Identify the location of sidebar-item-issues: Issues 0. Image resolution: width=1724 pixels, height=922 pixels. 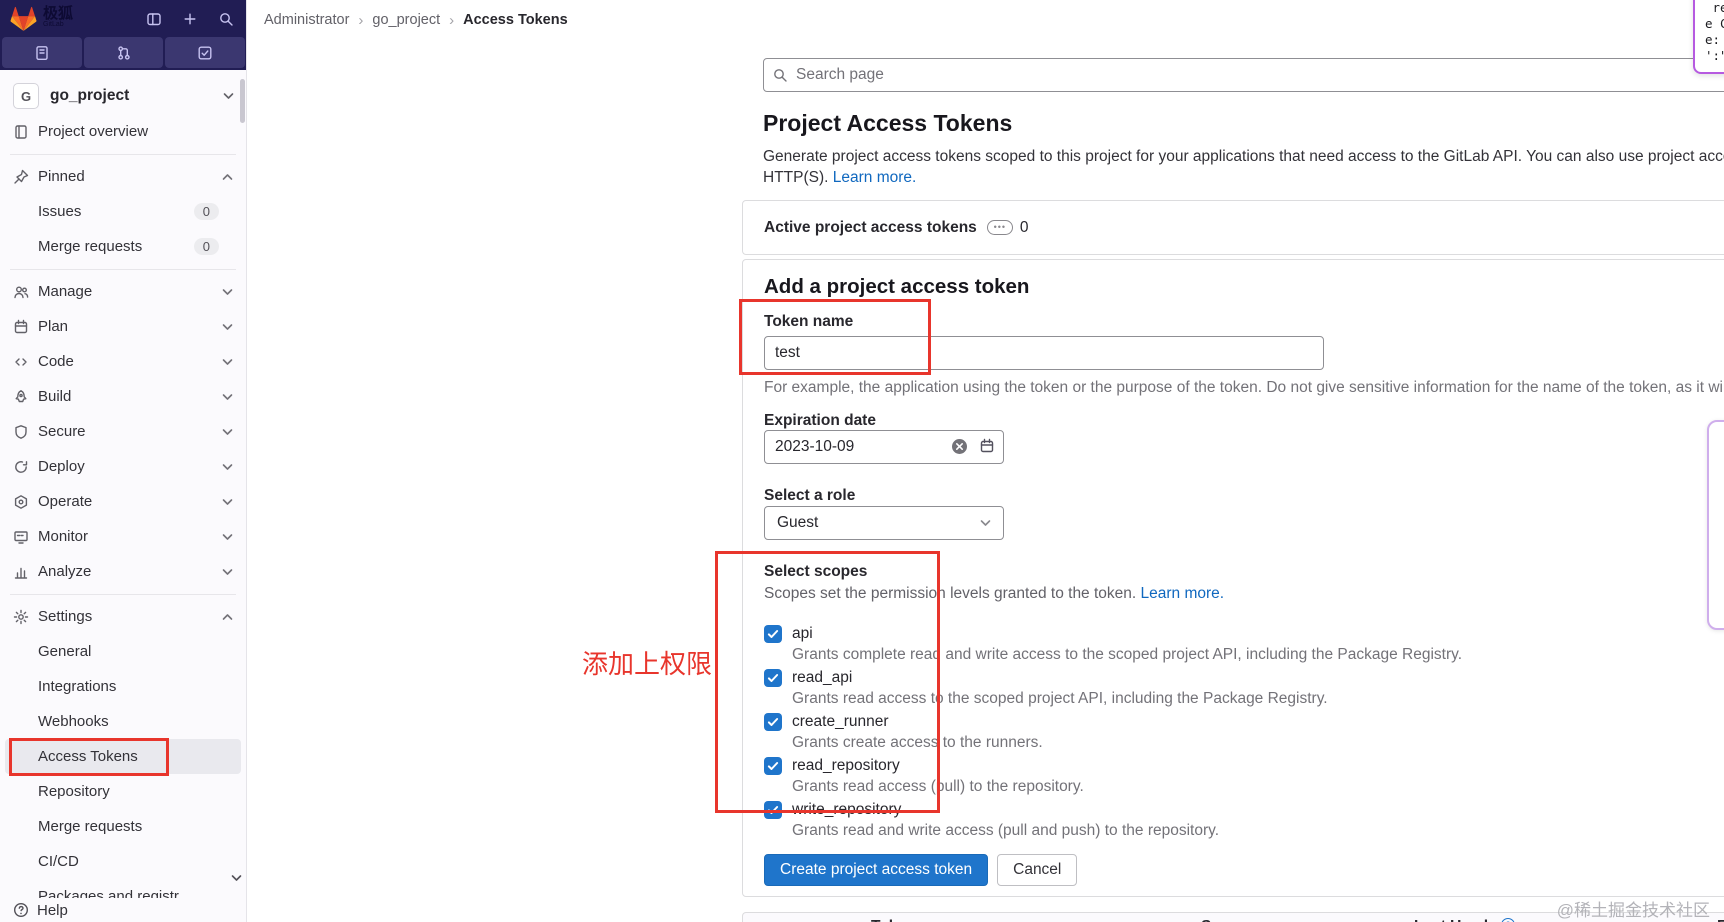
(123, 211).